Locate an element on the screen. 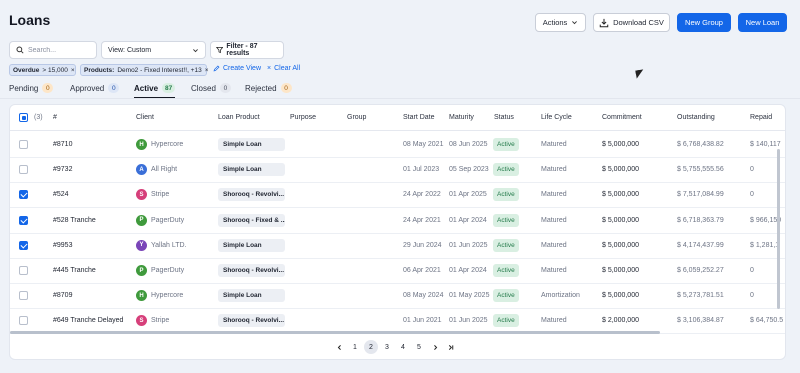 This screenshot has width=800, height=373. maturity-date: 05 Sep 2023 is located at coordinates (469, 170).